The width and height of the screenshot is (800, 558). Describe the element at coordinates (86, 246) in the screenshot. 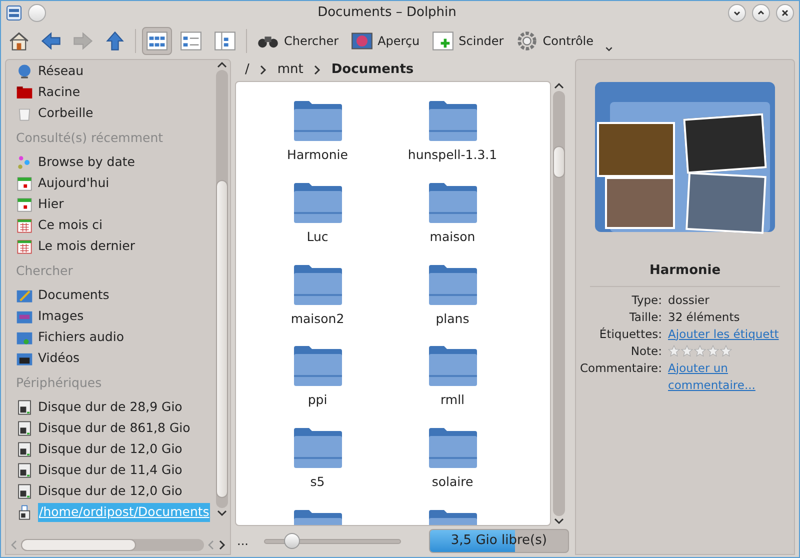

I see `place-item: Le mois dernier` at that location.